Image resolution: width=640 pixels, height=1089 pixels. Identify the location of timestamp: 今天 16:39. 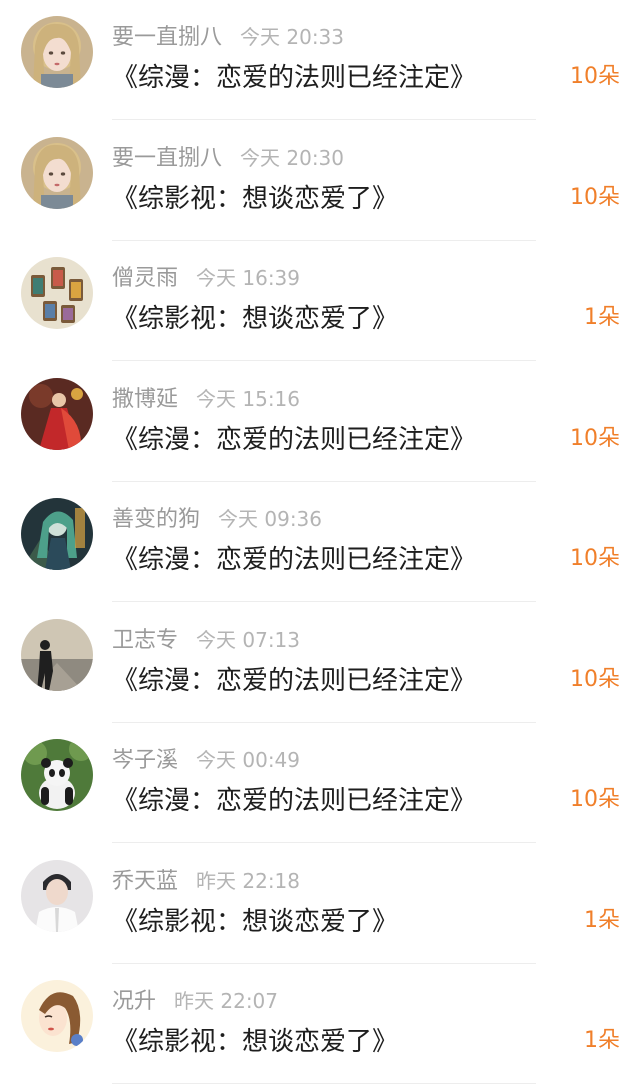
(248, 278).